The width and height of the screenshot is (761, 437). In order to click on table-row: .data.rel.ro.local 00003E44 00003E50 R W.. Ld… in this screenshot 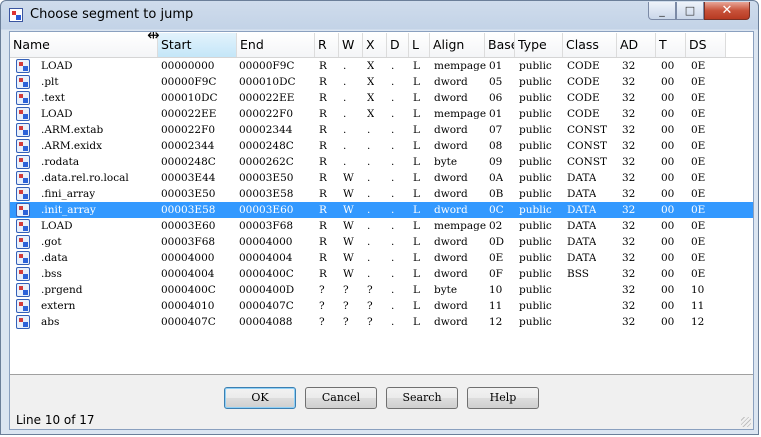, I will do `click(381, 178)`.